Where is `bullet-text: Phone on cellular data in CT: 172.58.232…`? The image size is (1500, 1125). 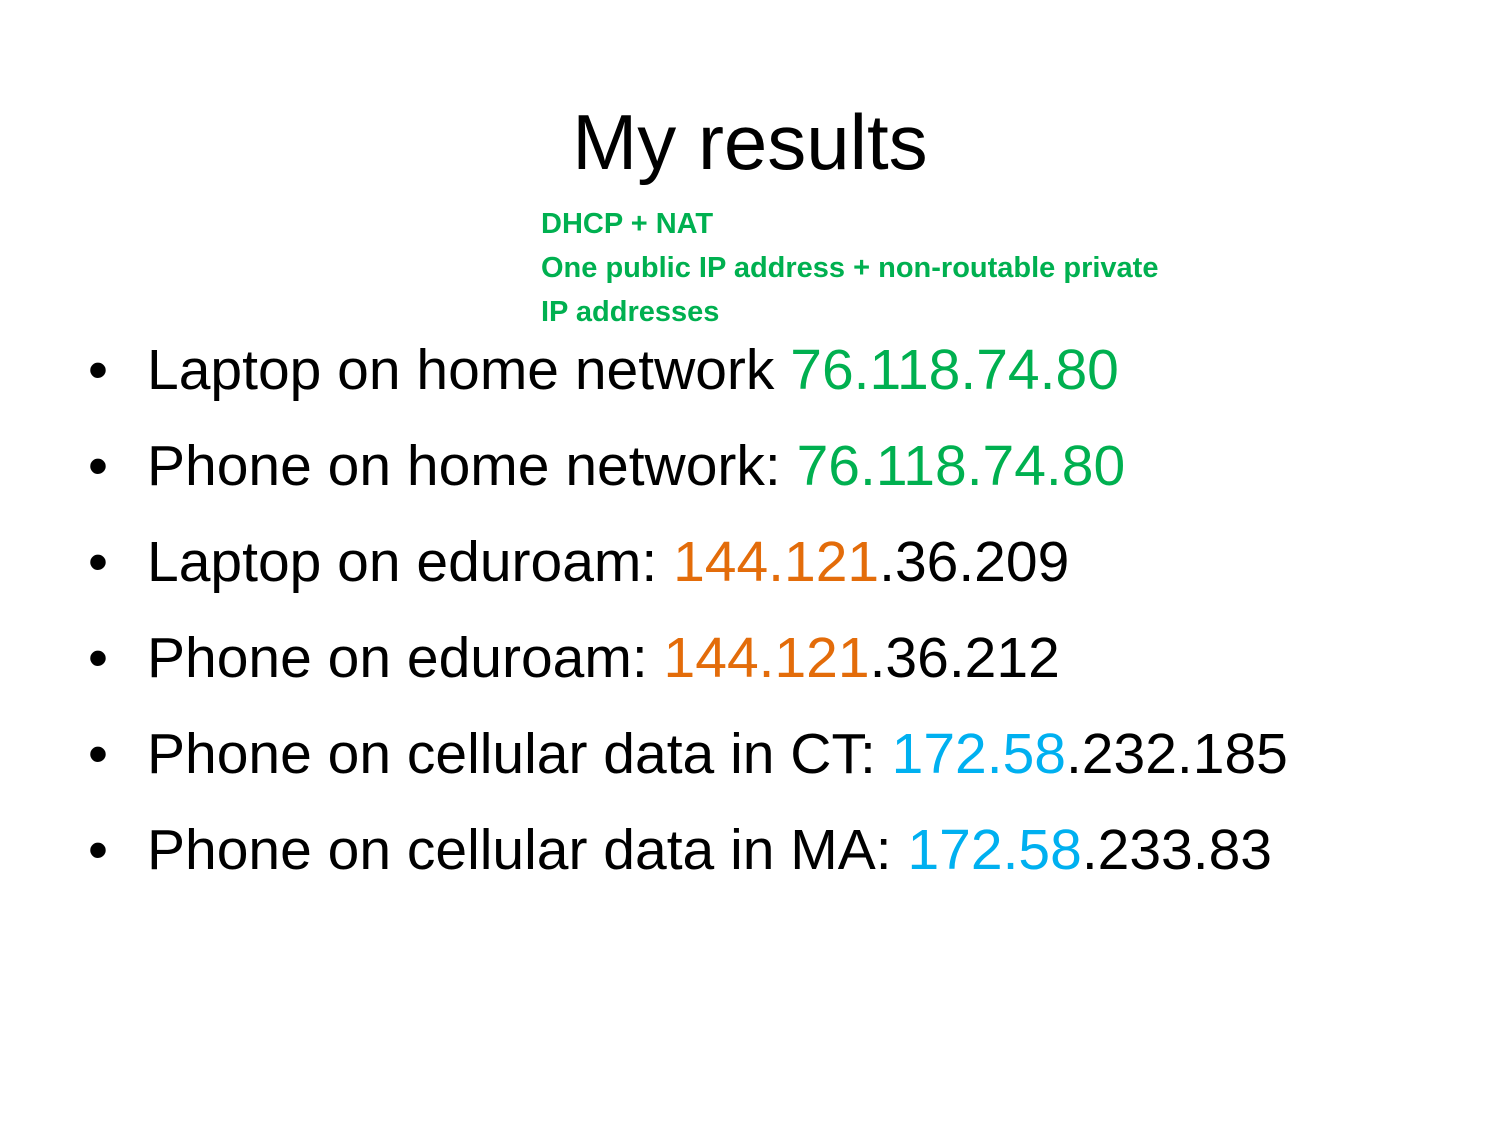 bullet-text: Phone on cellular data in CT: 172.58.232… is located at coordinates (717, 754).